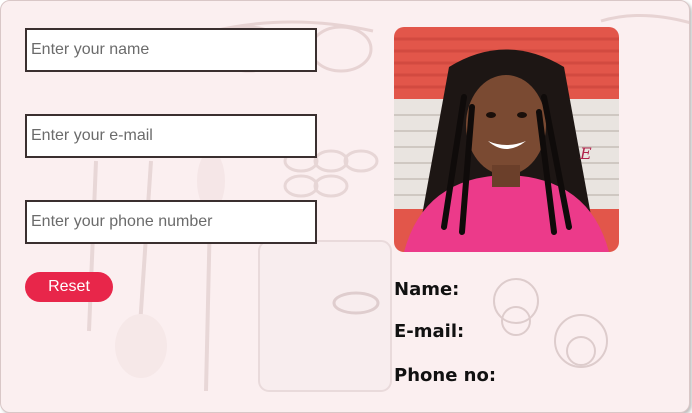 This screenshot has height=413, width=692. What do you see at coordinates (427, 289) in the screenshot?
I see `name-label: Name:` at bounding box center [427, 289].